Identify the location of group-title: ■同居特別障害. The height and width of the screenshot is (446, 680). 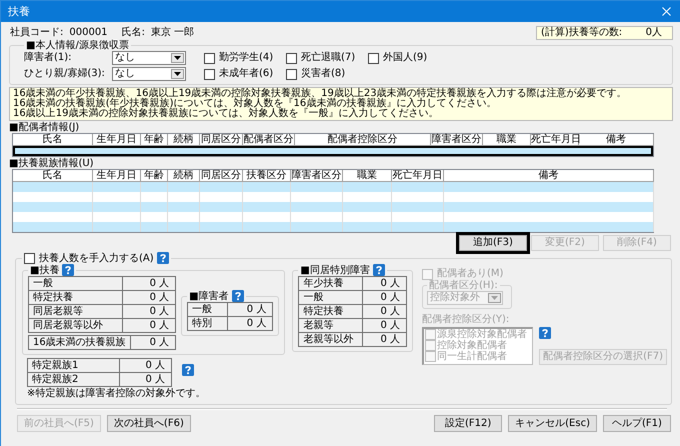
(335, 270).